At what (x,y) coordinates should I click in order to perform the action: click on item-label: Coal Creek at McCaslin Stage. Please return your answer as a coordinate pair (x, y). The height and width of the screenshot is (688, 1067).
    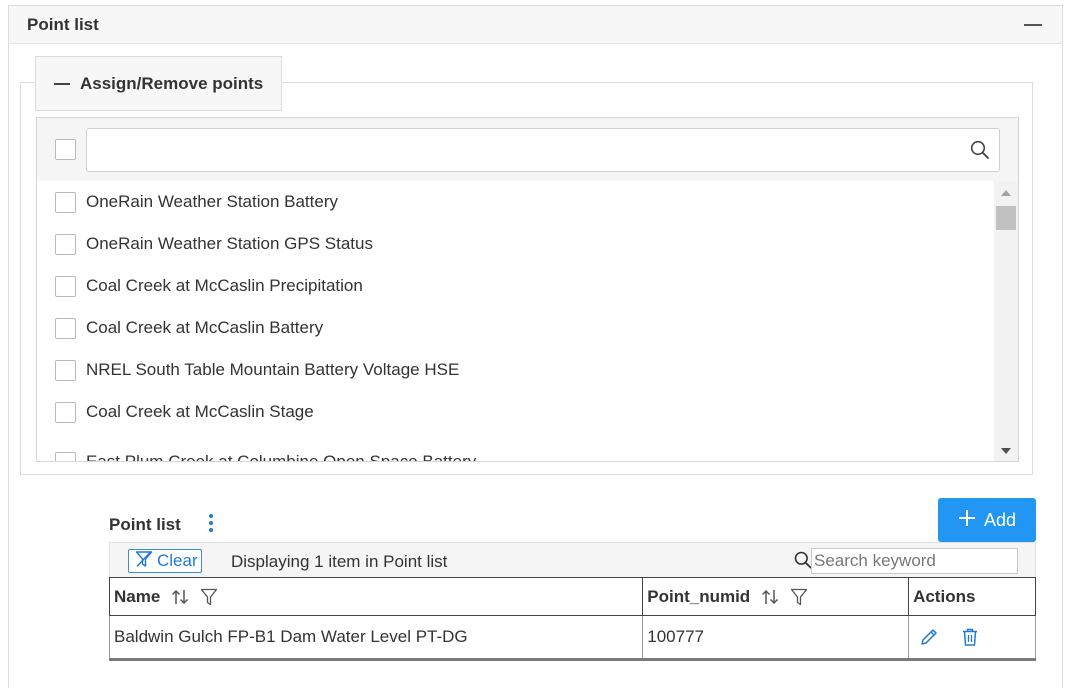
    Looking at the image, I should click on (200, 411).